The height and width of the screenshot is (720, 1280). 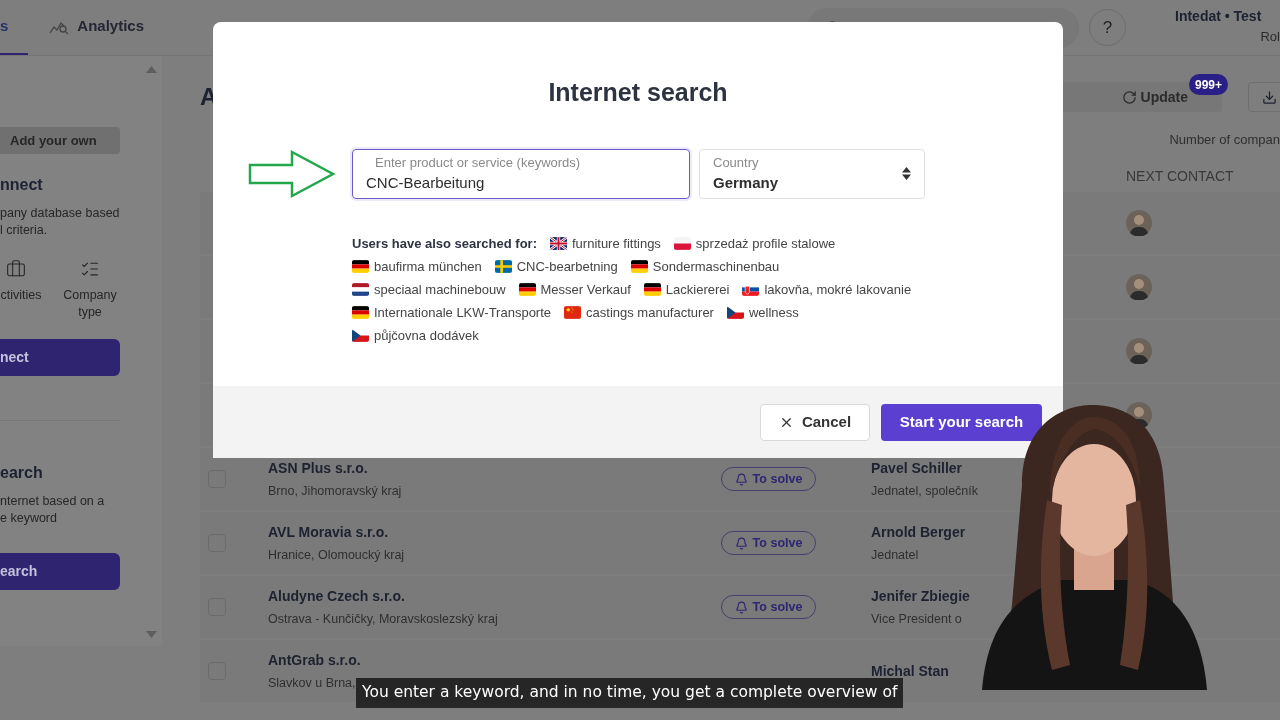 What do you see at coordinates (16, 269) in the screenshot?
I see `briefcase-icon` at bounding box center [16, 269].